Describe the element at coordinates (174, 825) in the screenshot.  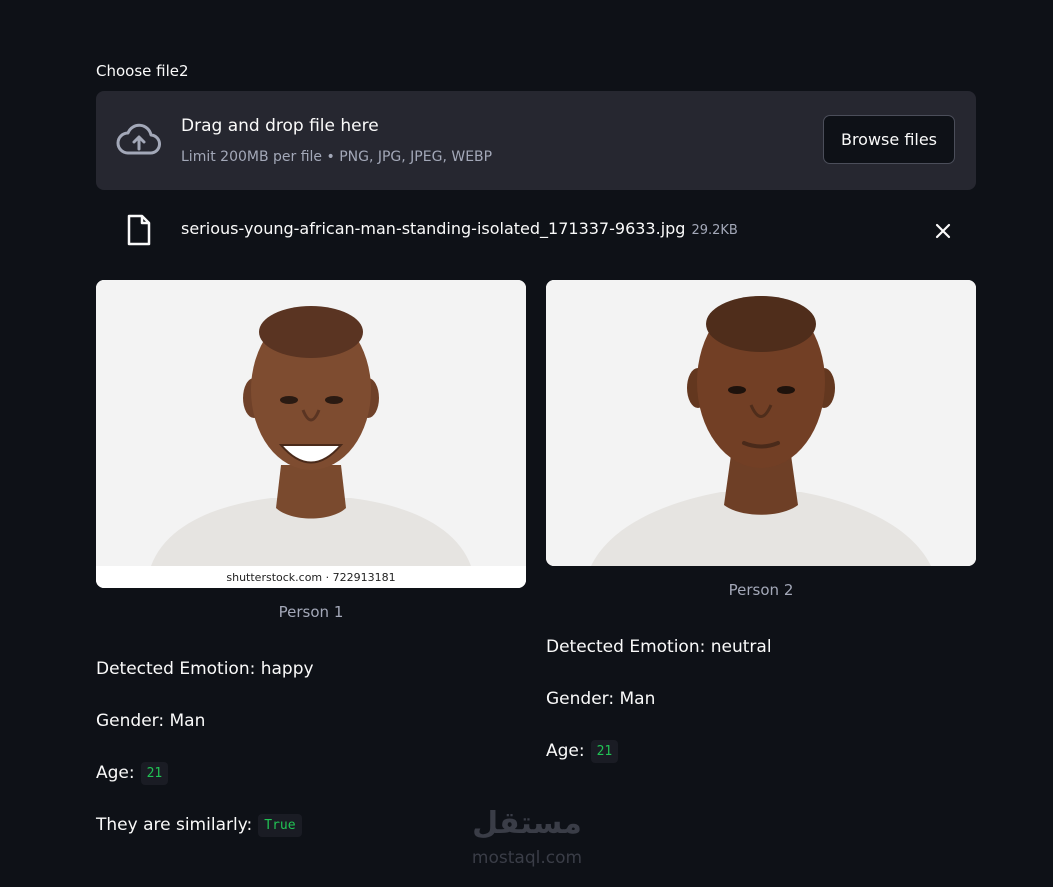
I see `similarity-label: They are similarly:` at that location.